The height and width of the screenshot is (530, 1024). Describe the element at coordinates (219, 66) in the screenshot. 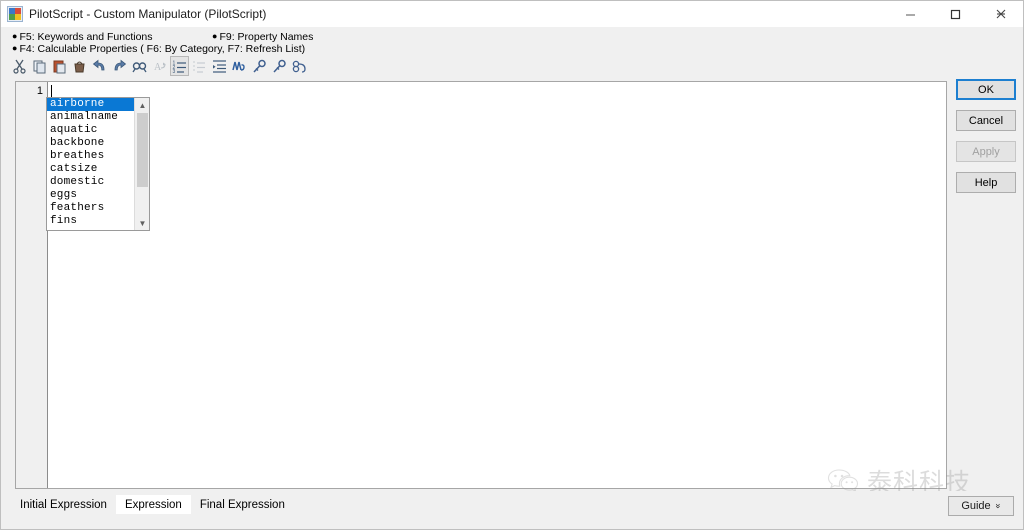

I see `indent-icon` at that location.